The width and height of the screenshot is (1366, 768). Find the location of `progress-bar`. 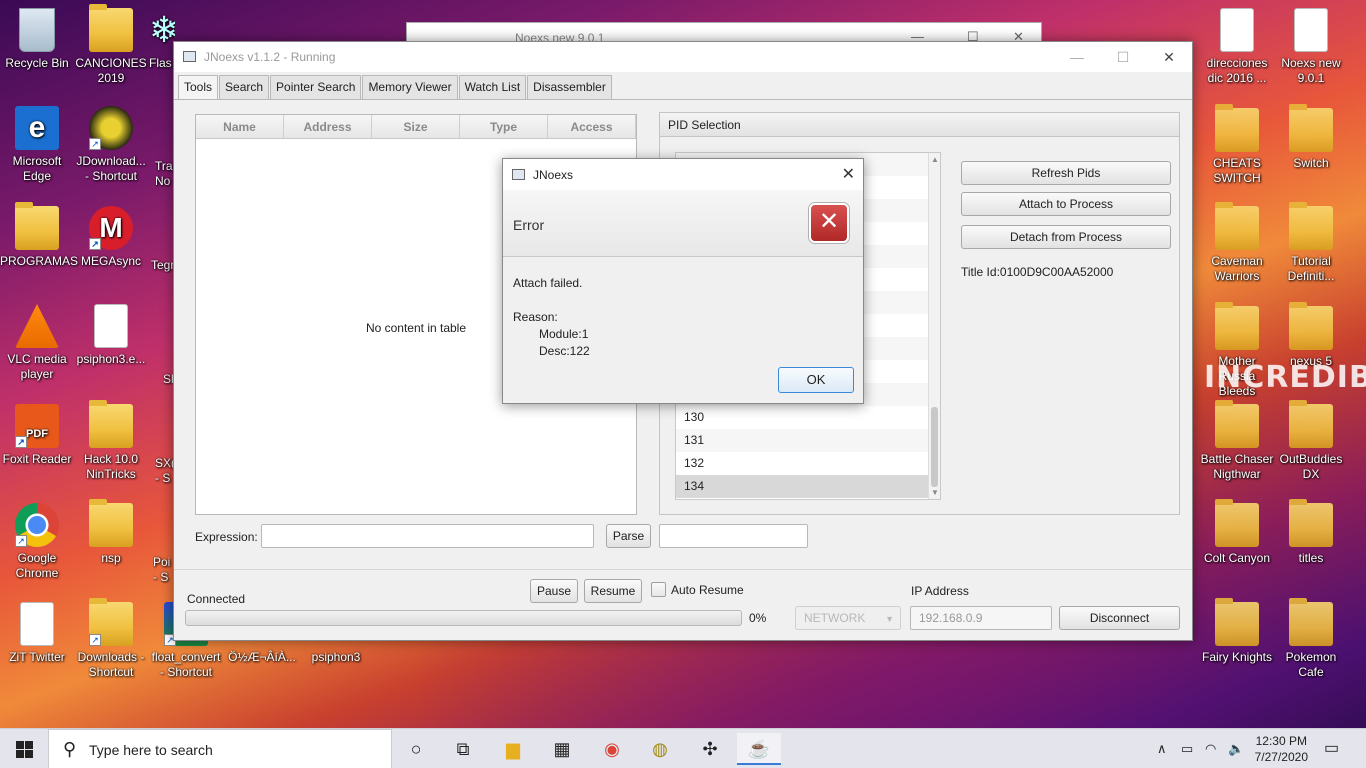

progress-bar is located at coordinates (463, 618).